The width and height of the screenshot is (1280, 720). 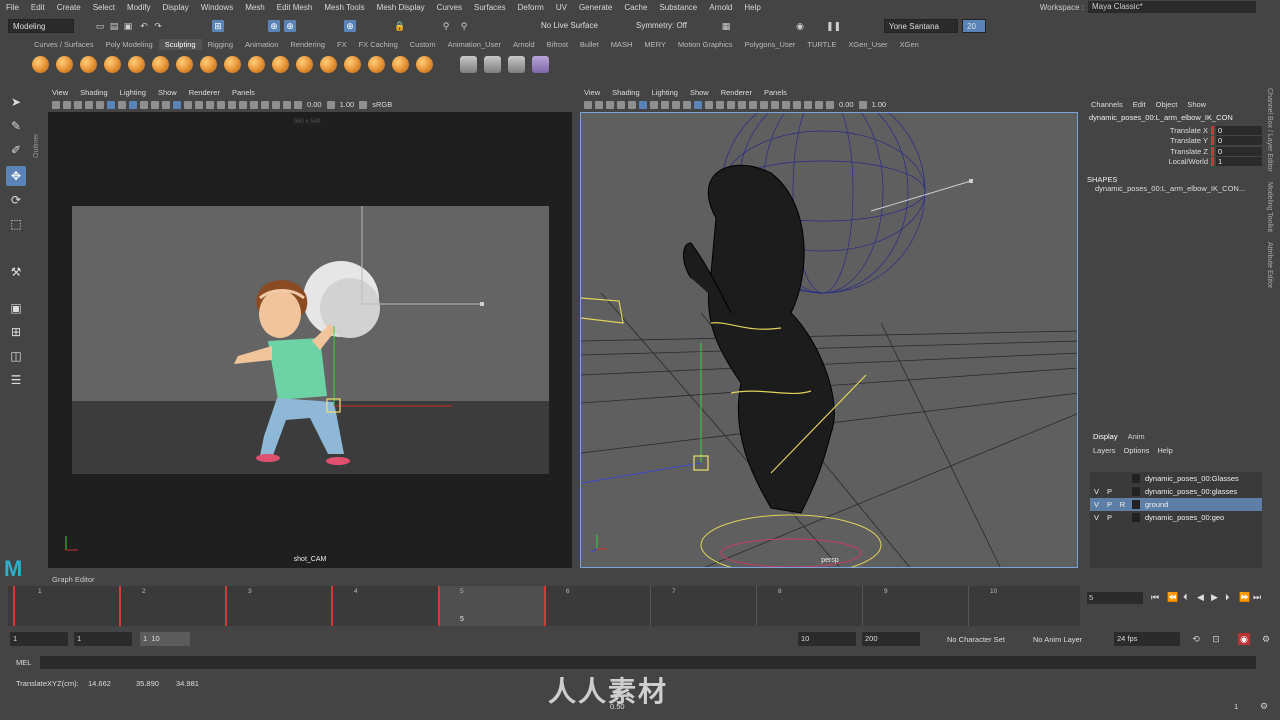 I want to click on vp1-gamma-value: 1.00, so click(x=347, y=104).